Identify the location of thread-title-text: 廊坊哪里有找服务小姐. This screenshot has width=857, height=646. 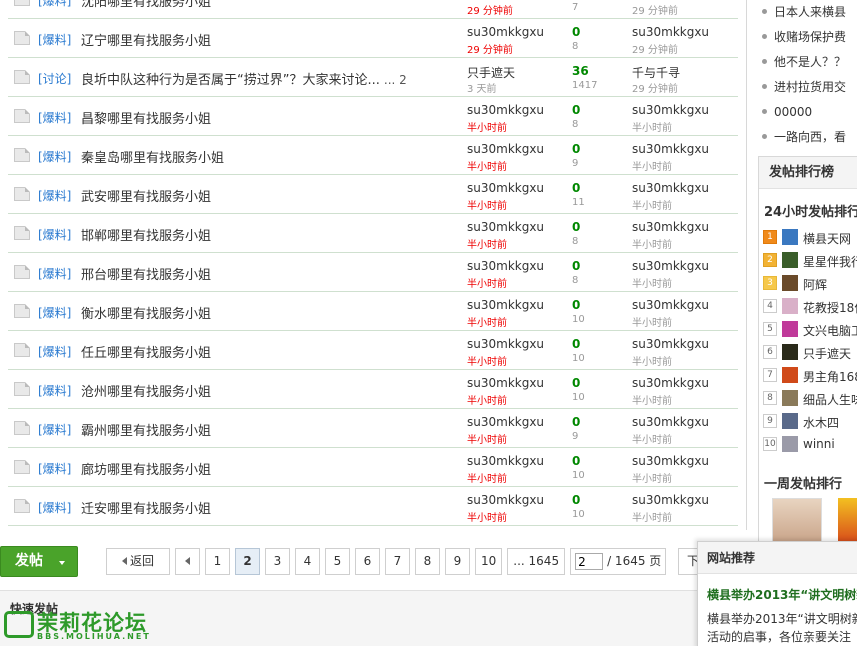
(146, 470).